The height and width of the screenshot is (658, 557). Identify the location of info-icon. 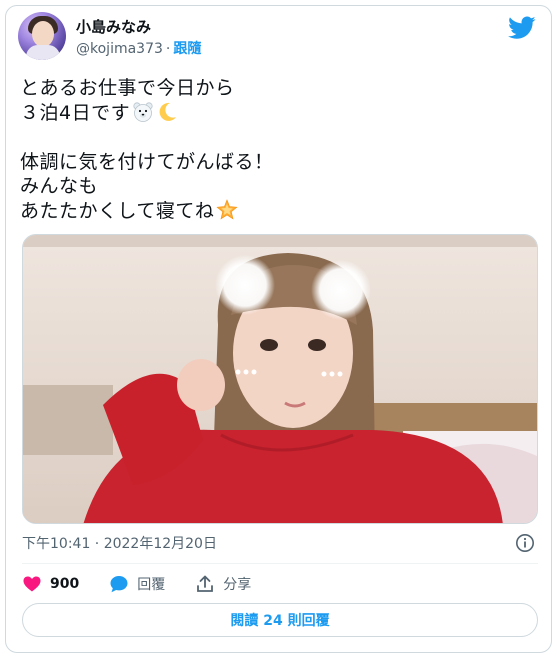
(525, 543).